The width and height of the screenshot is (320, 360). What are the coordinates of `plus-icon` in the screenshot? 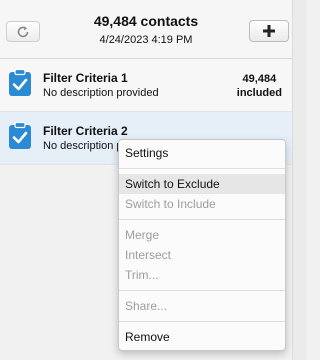 It's located at (269, 31).